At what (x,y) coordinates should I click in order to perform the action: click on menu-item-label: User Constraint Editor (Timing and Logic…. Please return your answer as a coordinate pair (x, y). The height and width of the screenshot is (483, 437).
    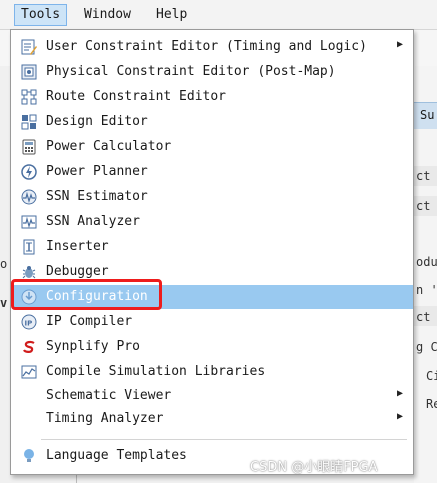
    Looking at the image, I should click on (206, 46).